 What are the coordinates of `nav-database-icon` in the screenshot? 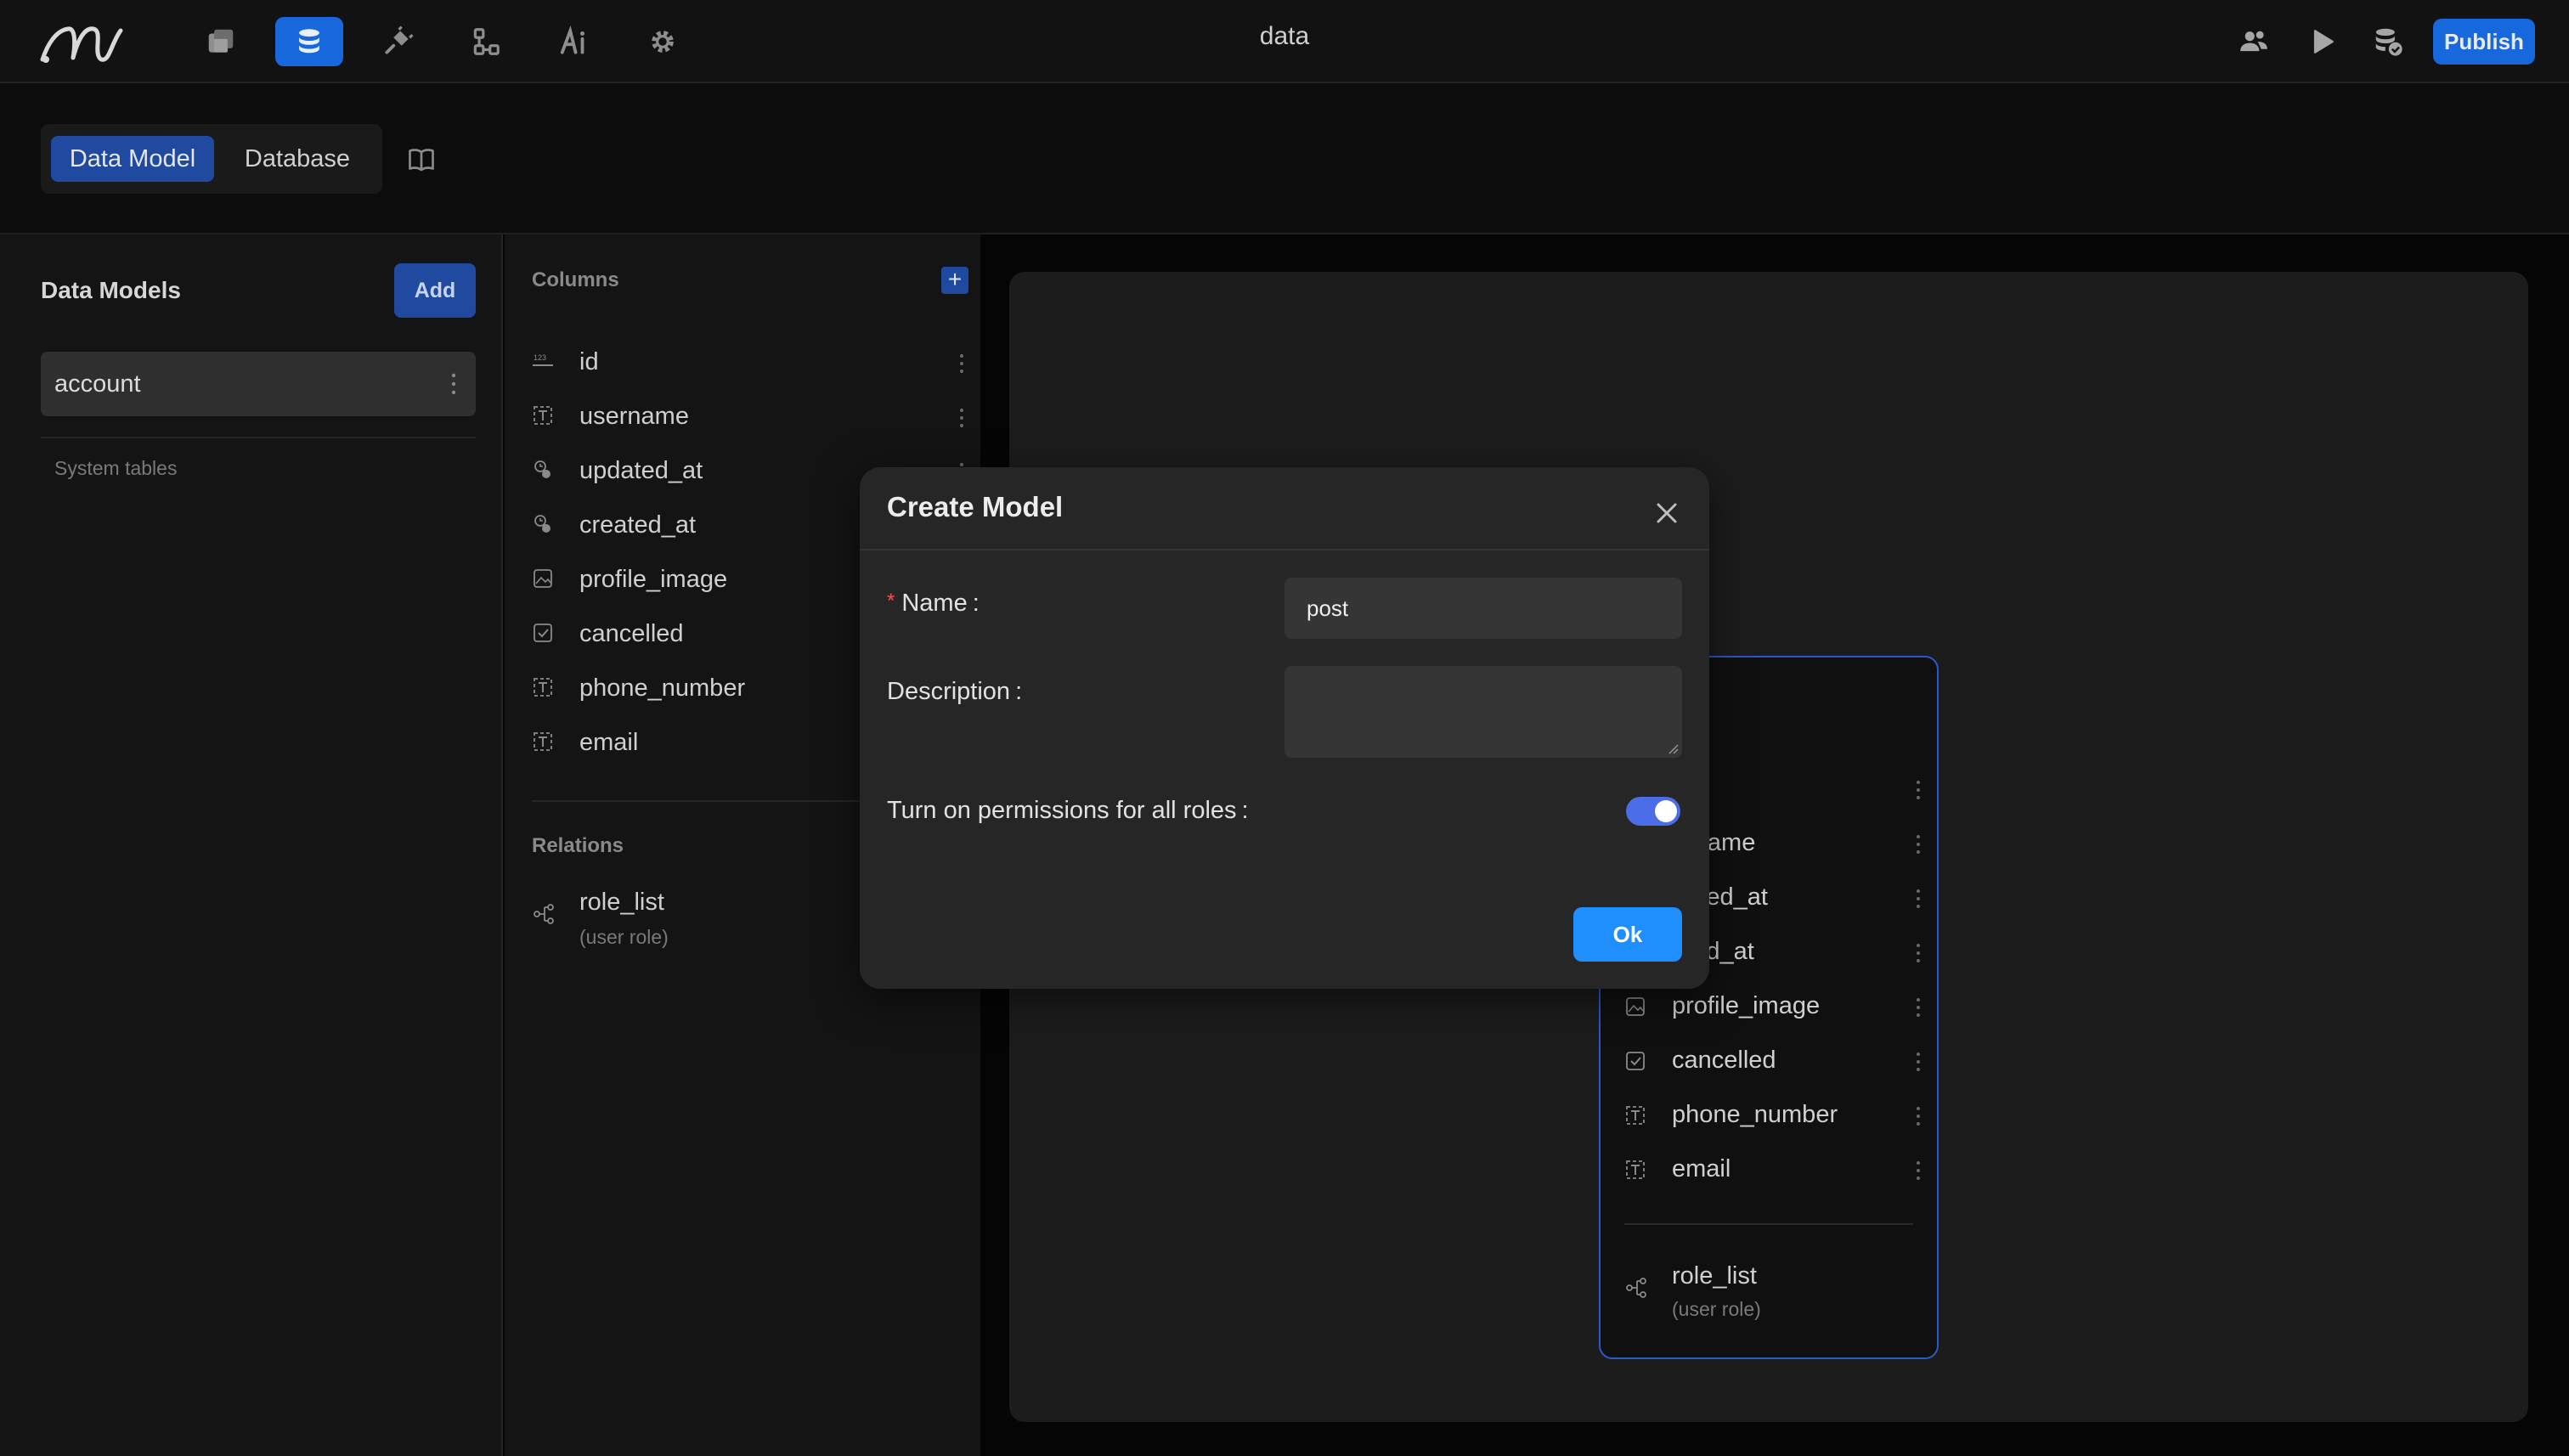 It's located at (309, 42).